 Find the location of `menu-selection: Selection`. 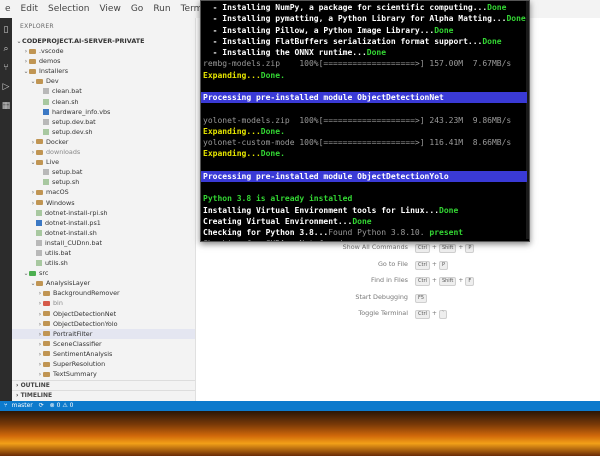

menu-selection: Selection is located at coordinates (68, 9).